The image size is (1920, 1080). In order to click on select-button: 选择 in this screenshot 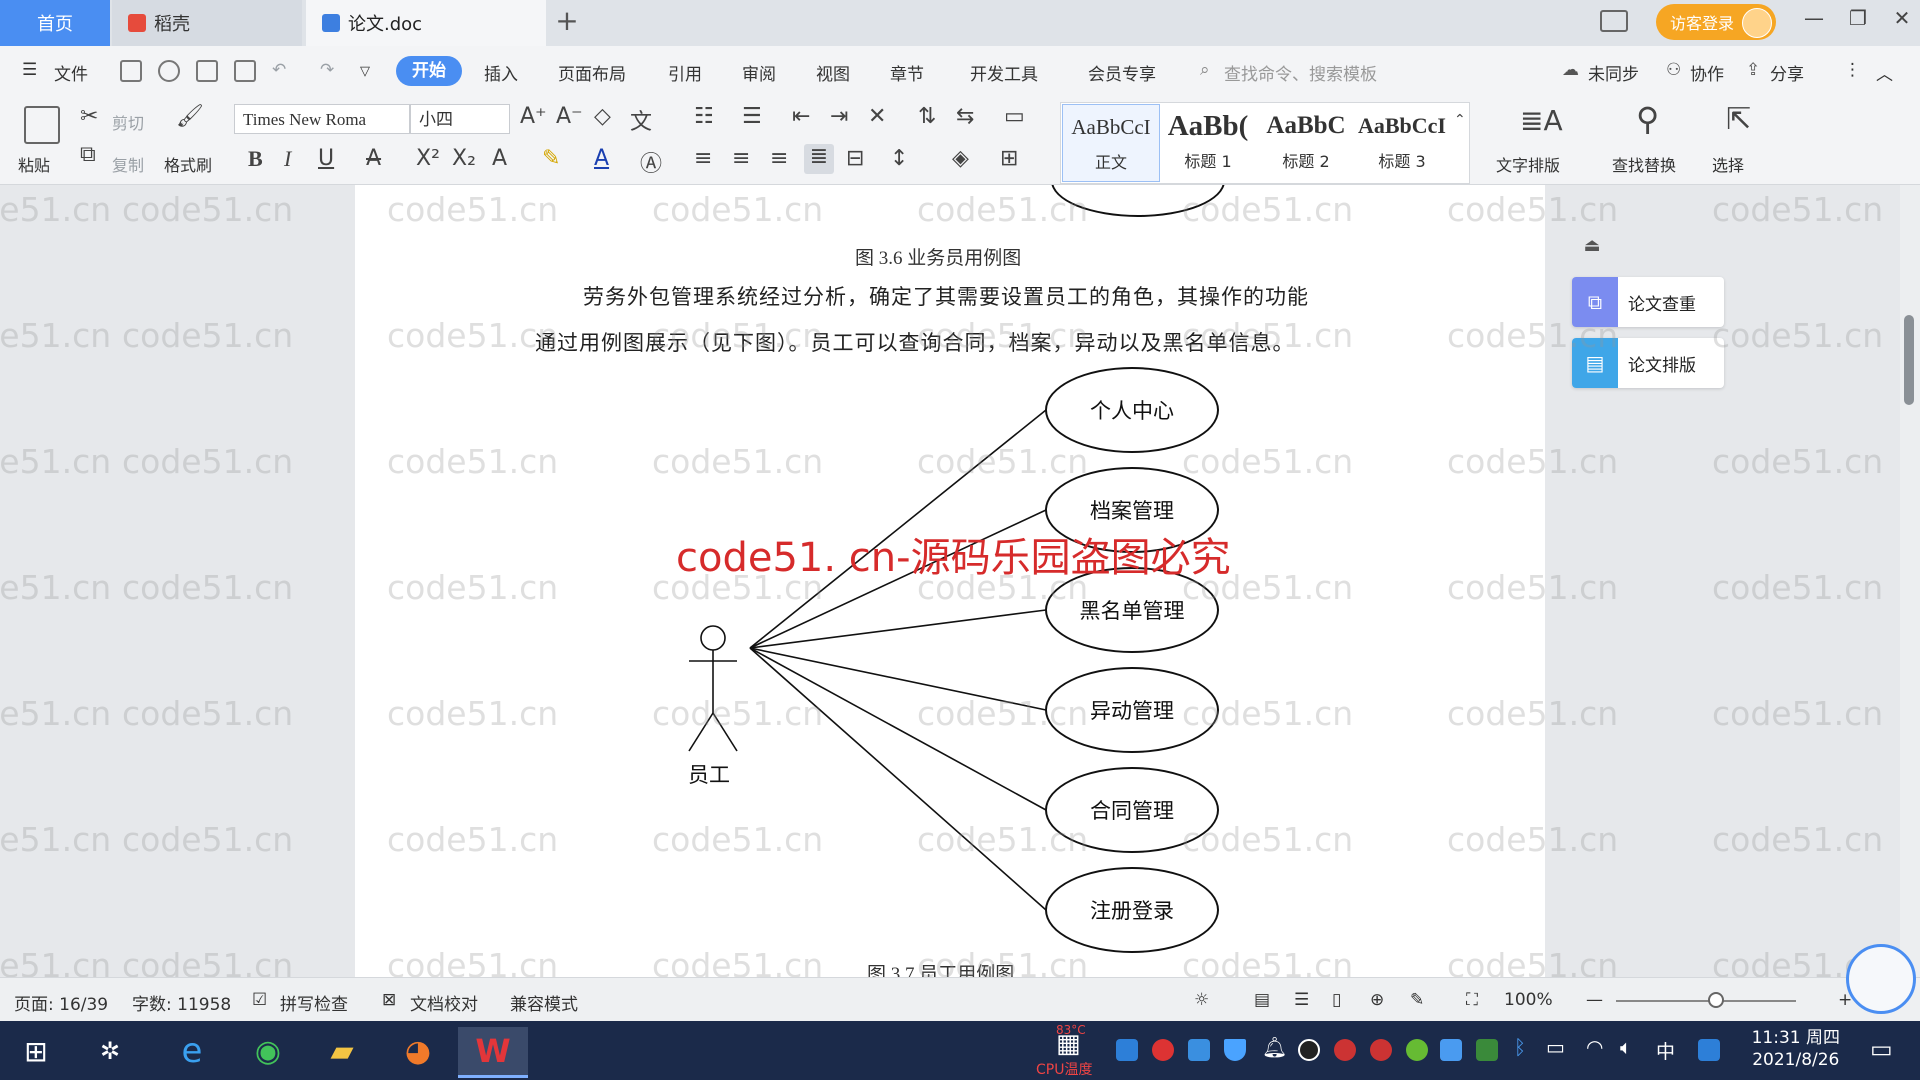, I will do `click(1728, 164)`.